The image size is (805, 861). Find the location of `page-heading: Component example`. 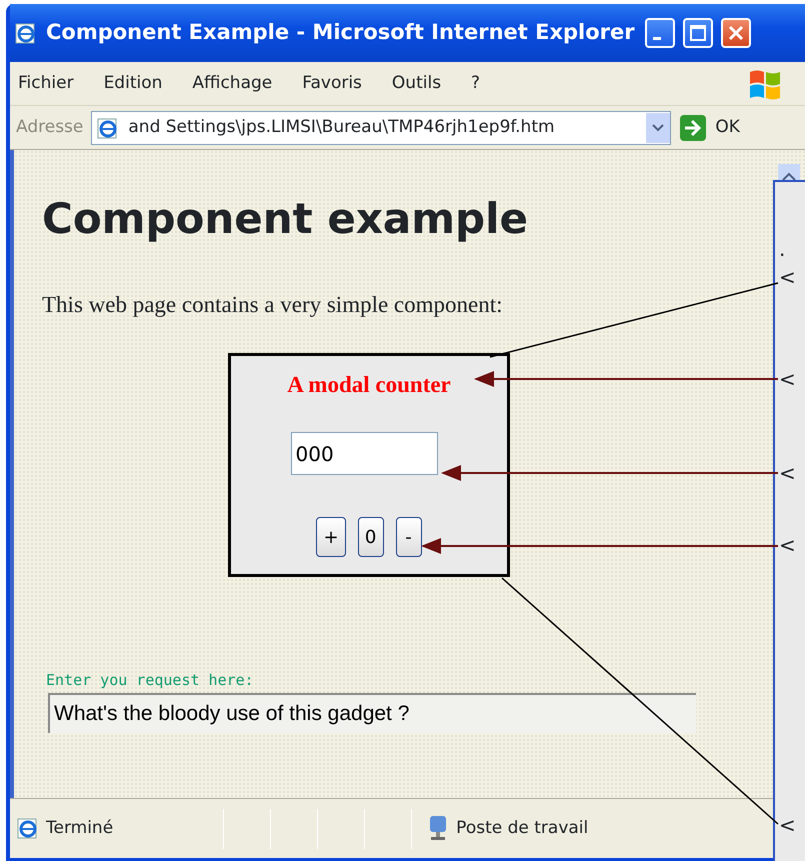

page-heading: Component example is located at coordinates (285, 219).